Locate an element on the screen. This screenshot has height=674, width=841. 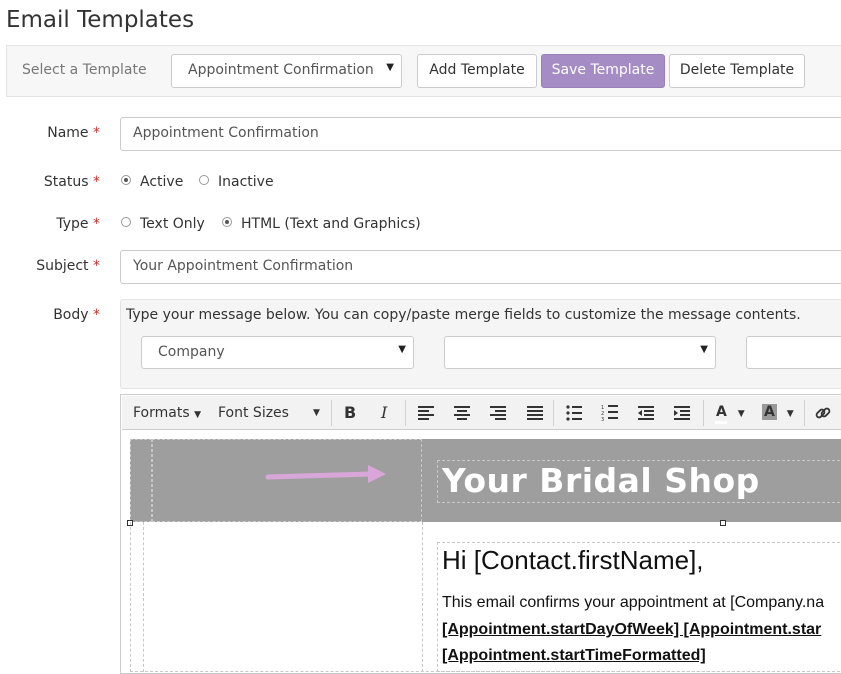
subject-input: Your Appointment Confirmation is located at coordinates (480, 267).